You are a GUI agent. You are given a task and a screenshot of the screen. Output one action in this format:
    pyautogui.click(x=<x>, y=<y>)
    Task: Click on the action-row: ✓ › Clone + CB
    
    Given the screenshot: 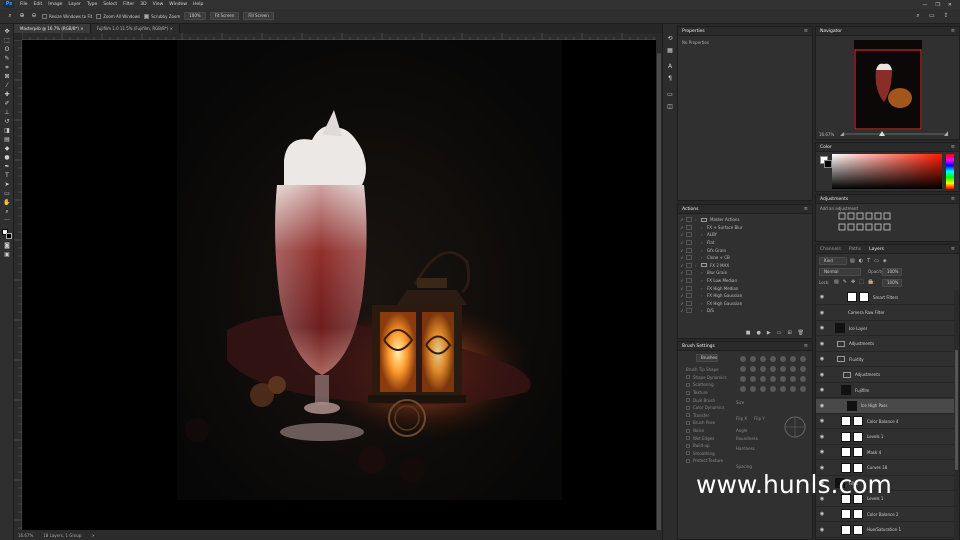 What is the action you would take?
    pyautogui.click(x=745, y=258)
    